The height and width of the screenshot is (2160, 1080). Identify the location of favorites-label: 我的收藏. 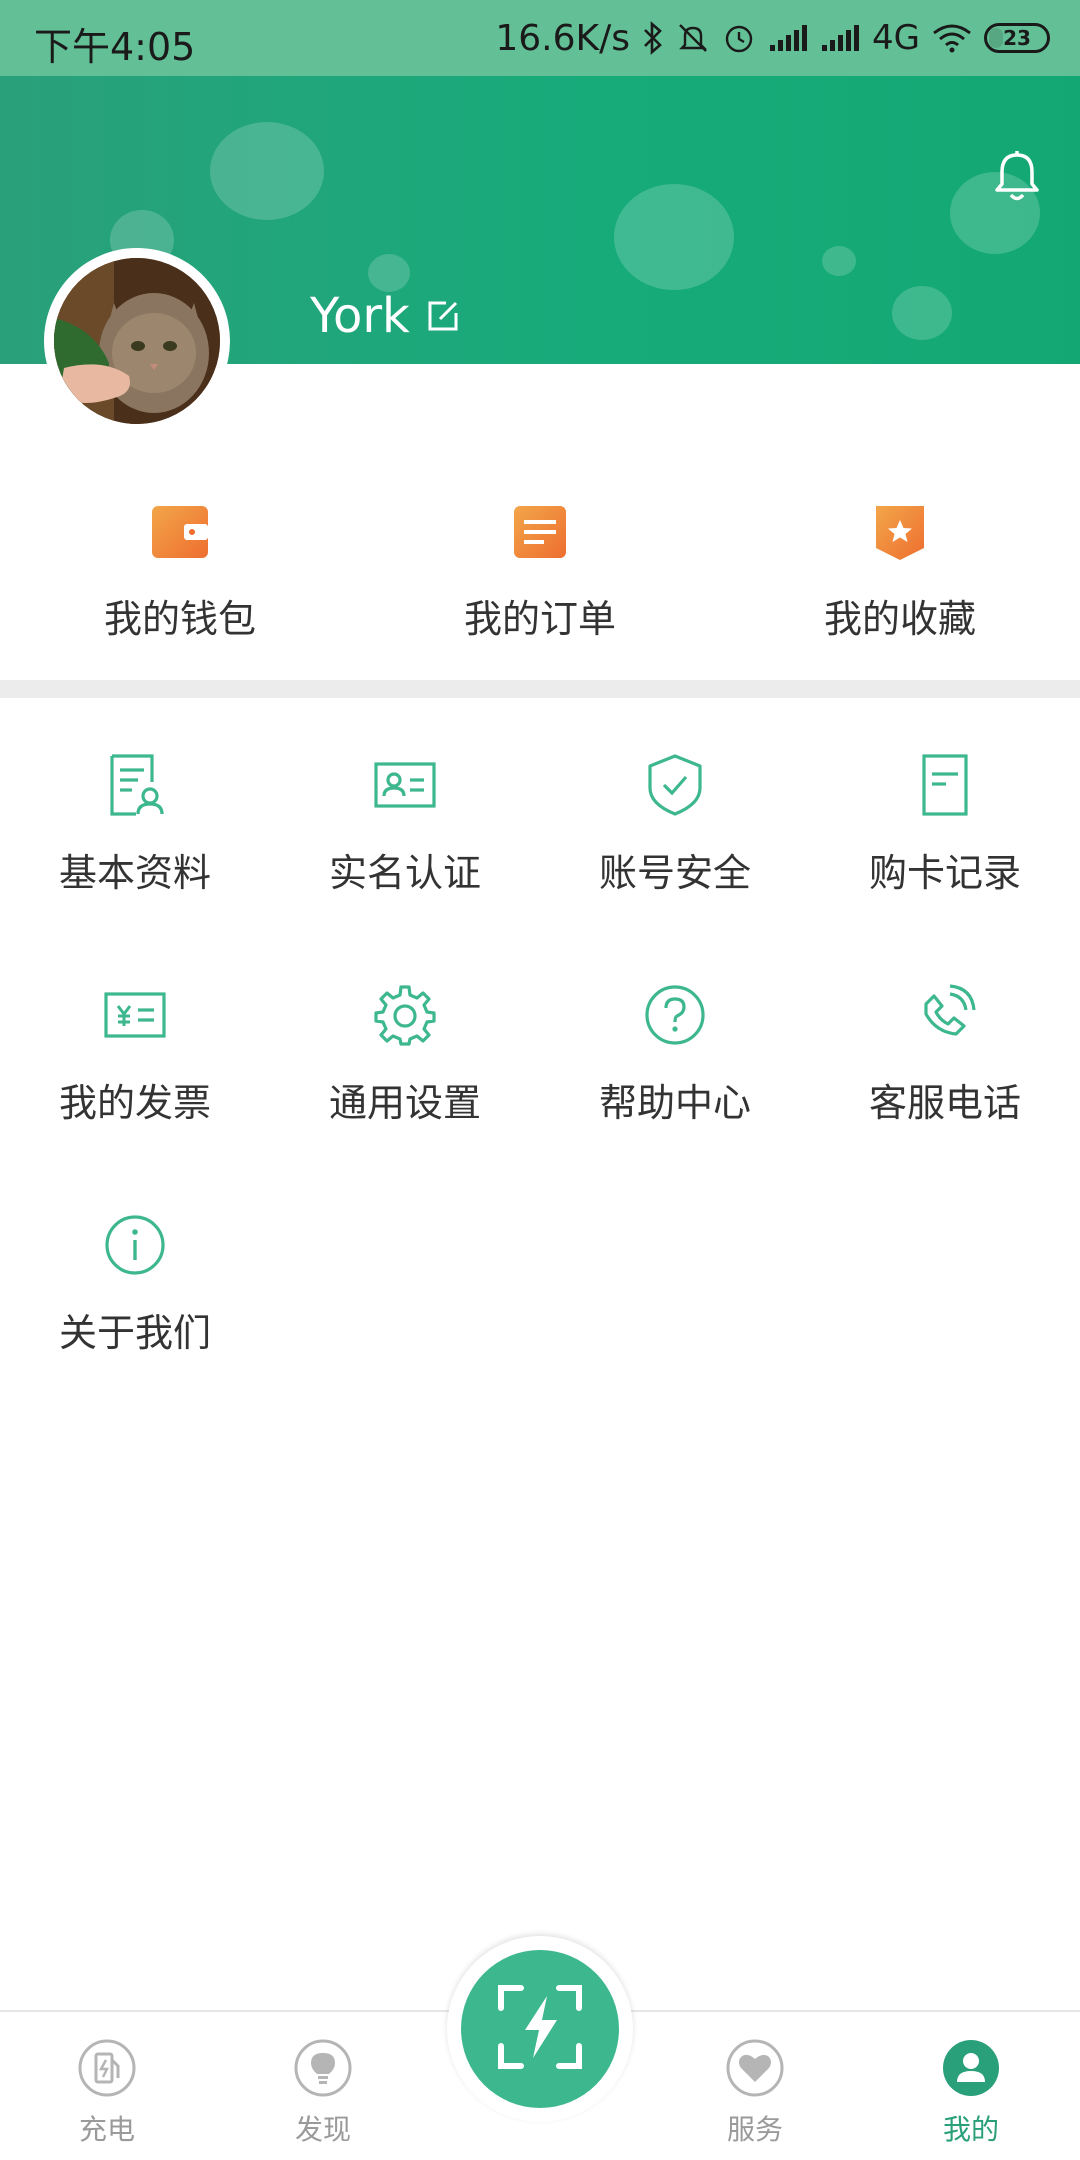
(899, 619).